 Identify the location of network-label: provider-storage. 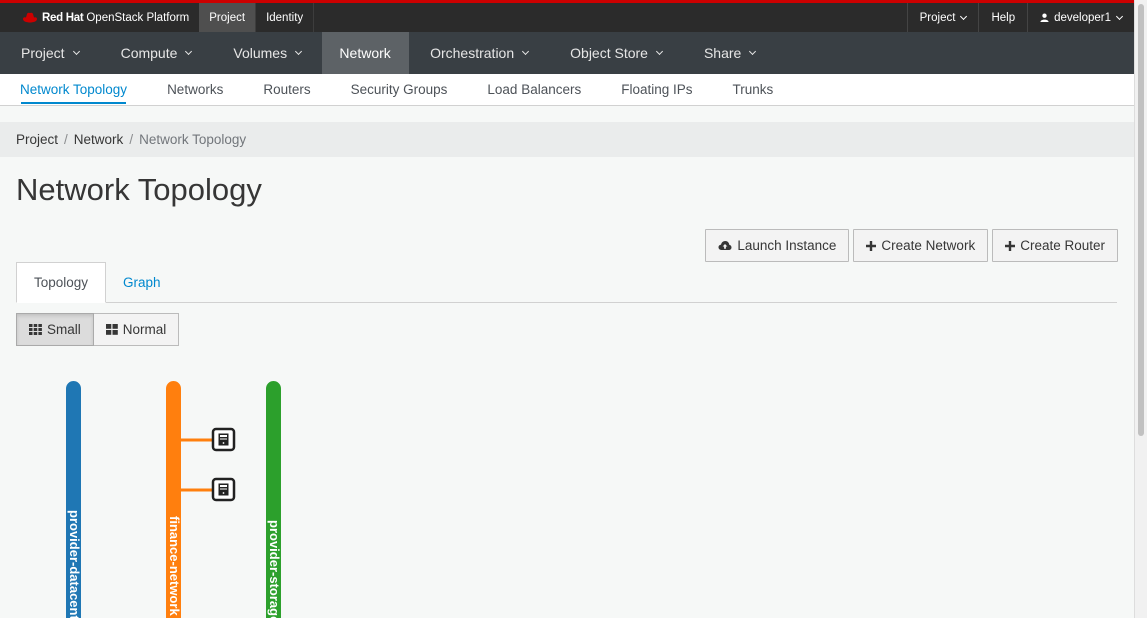
(274, 569).